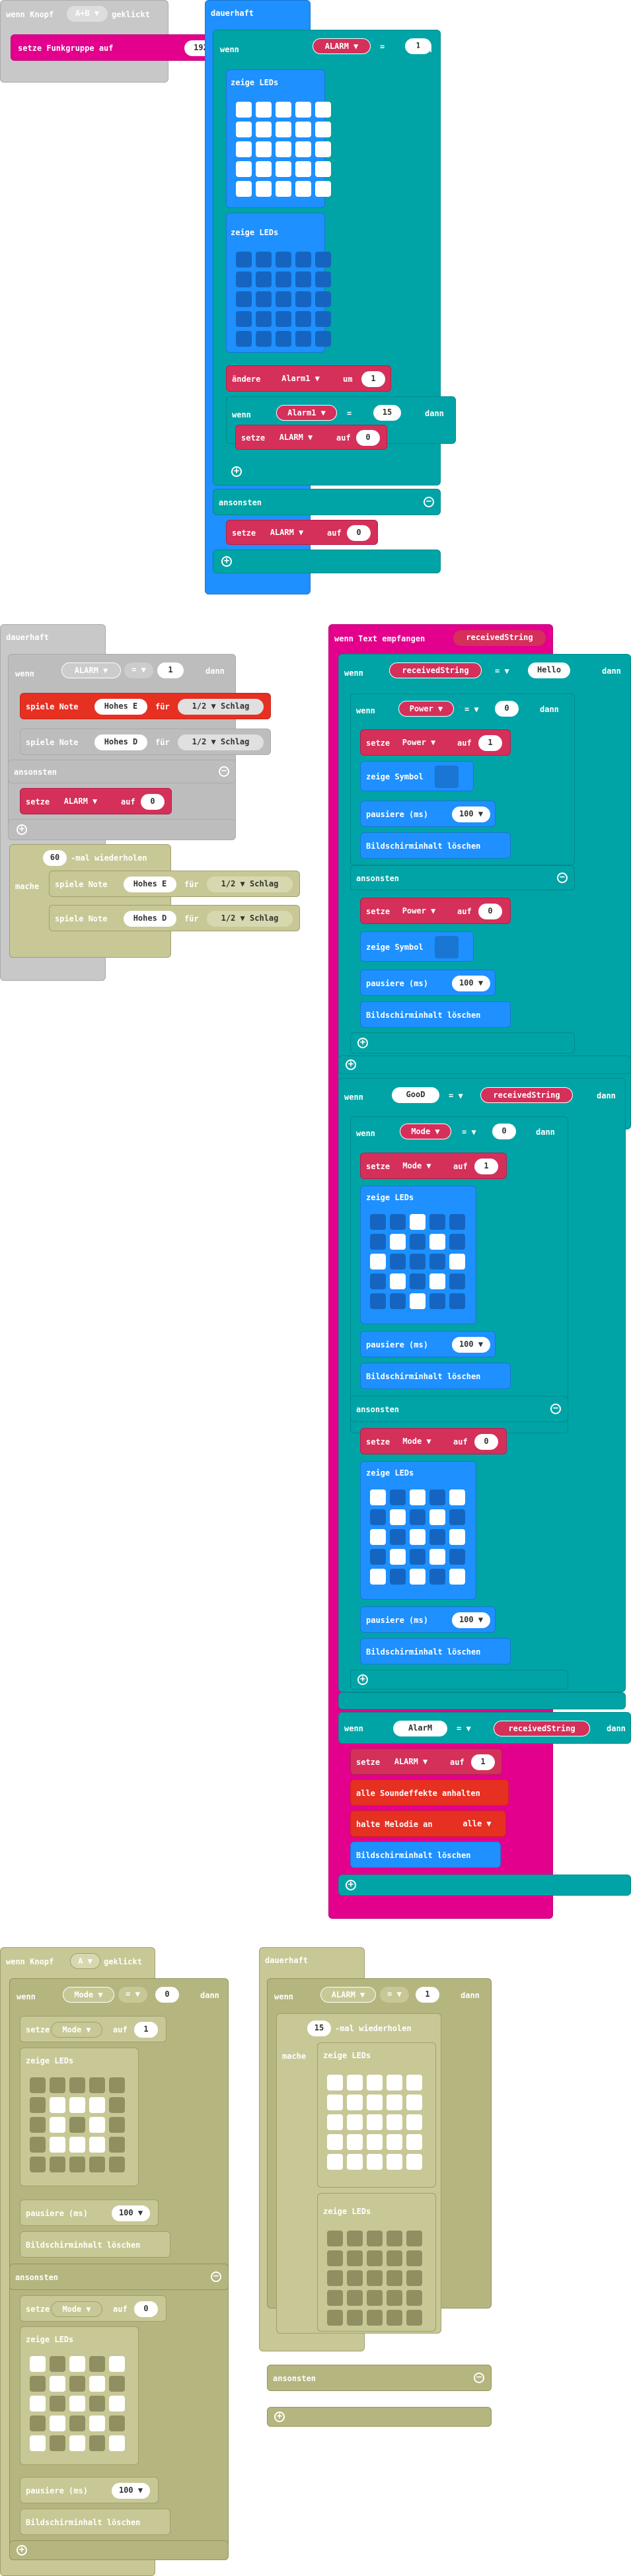  I want to click on stop-melody-block: halte Melodie an alle ▼, so click(428, 1824).